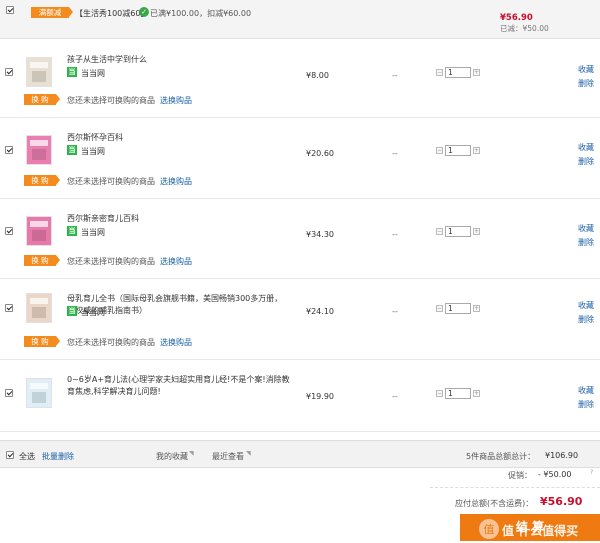  What do you see at coordinates (320, 311) in the screenshot?
I see `item-price: ¥24.10` at bounding box center [320, 311].